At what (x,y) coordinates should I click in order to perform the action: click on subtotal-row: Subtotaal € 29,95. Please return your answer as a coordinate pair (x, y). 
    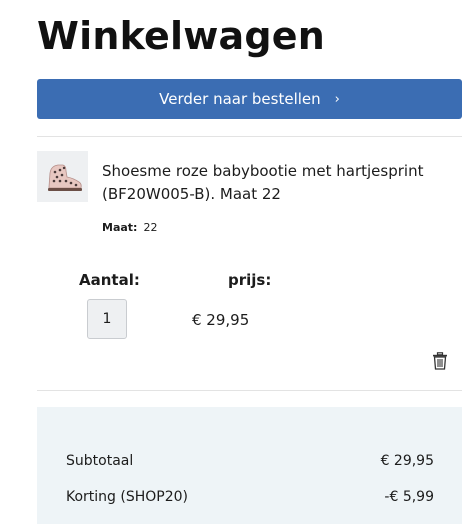
    Looking at the image, I should click on (250, 461).